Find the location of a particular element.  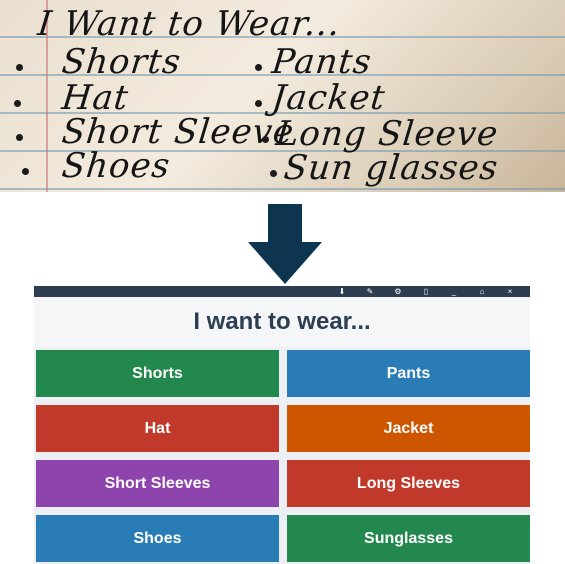

handwritten-item: Shorts is located at coordinates (121, 62).